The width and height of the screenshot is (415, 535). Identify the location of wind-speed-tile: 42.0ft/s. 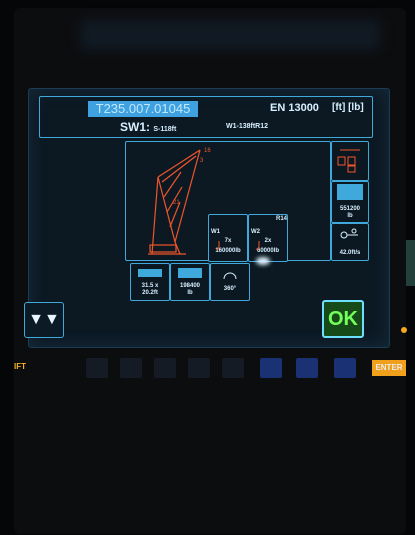
(350, 242).